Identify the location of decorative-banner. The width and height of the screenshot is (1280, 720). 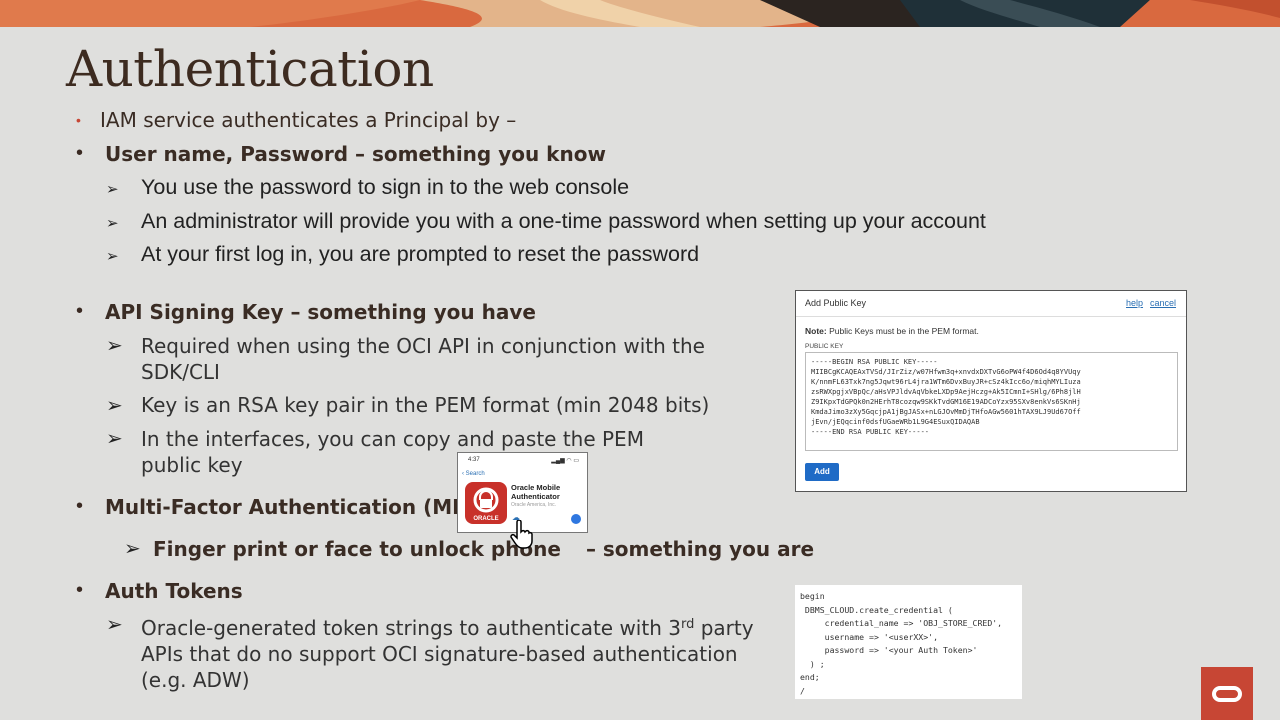
(640, 13).